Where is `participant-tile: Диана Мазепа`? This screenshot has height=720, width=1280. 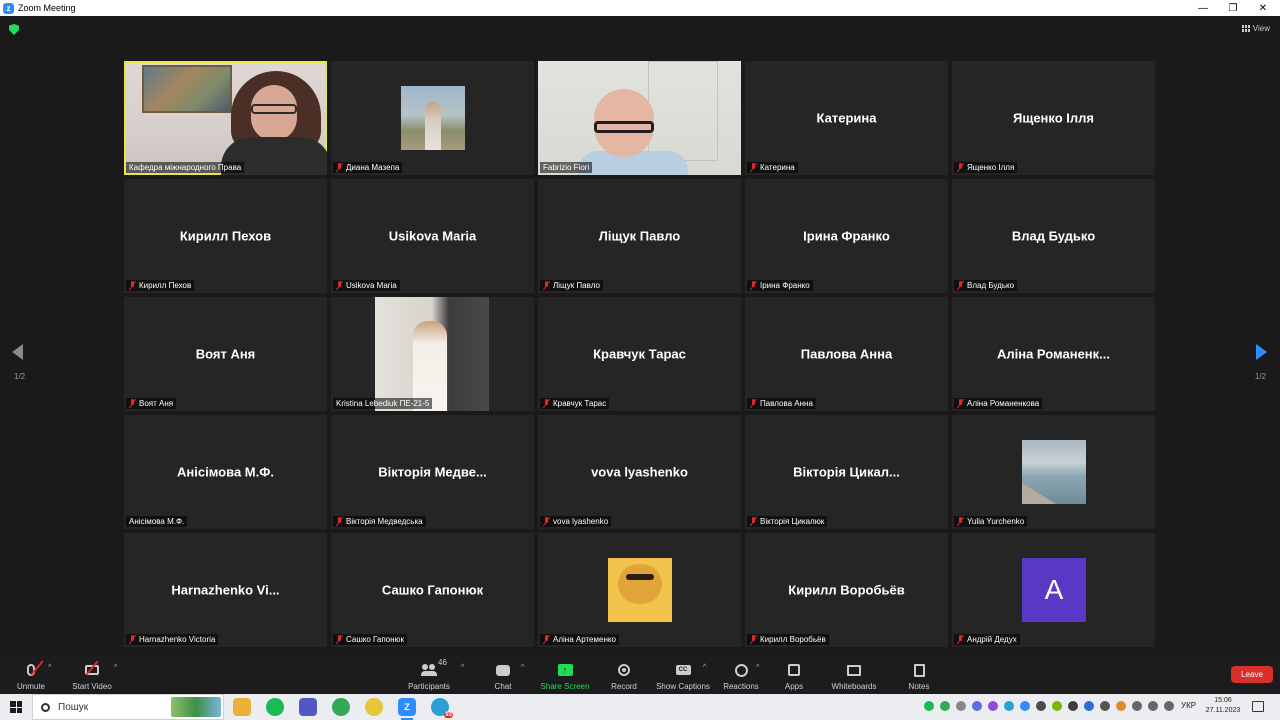 participant-tile: Диана Мазепа is located at coordinates (432, 118).